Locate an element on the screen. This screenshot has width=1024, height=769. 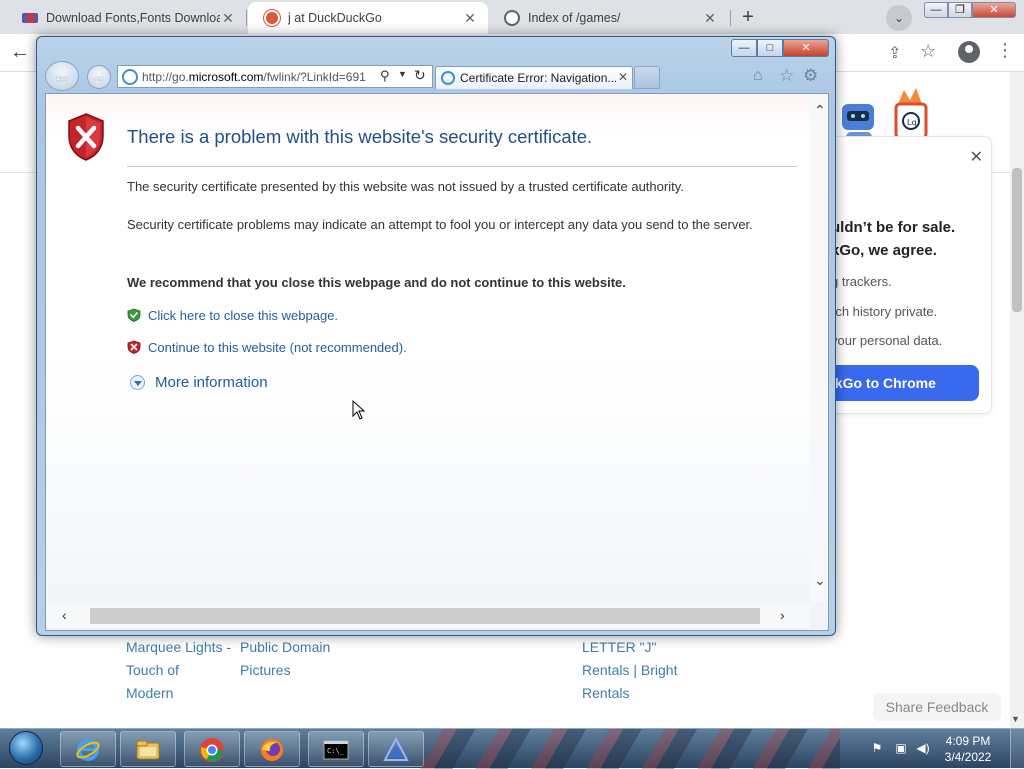
chrome-tab-duckduckgo: j at DuckDuckGo ✕ is located at coordinates (368, 18).